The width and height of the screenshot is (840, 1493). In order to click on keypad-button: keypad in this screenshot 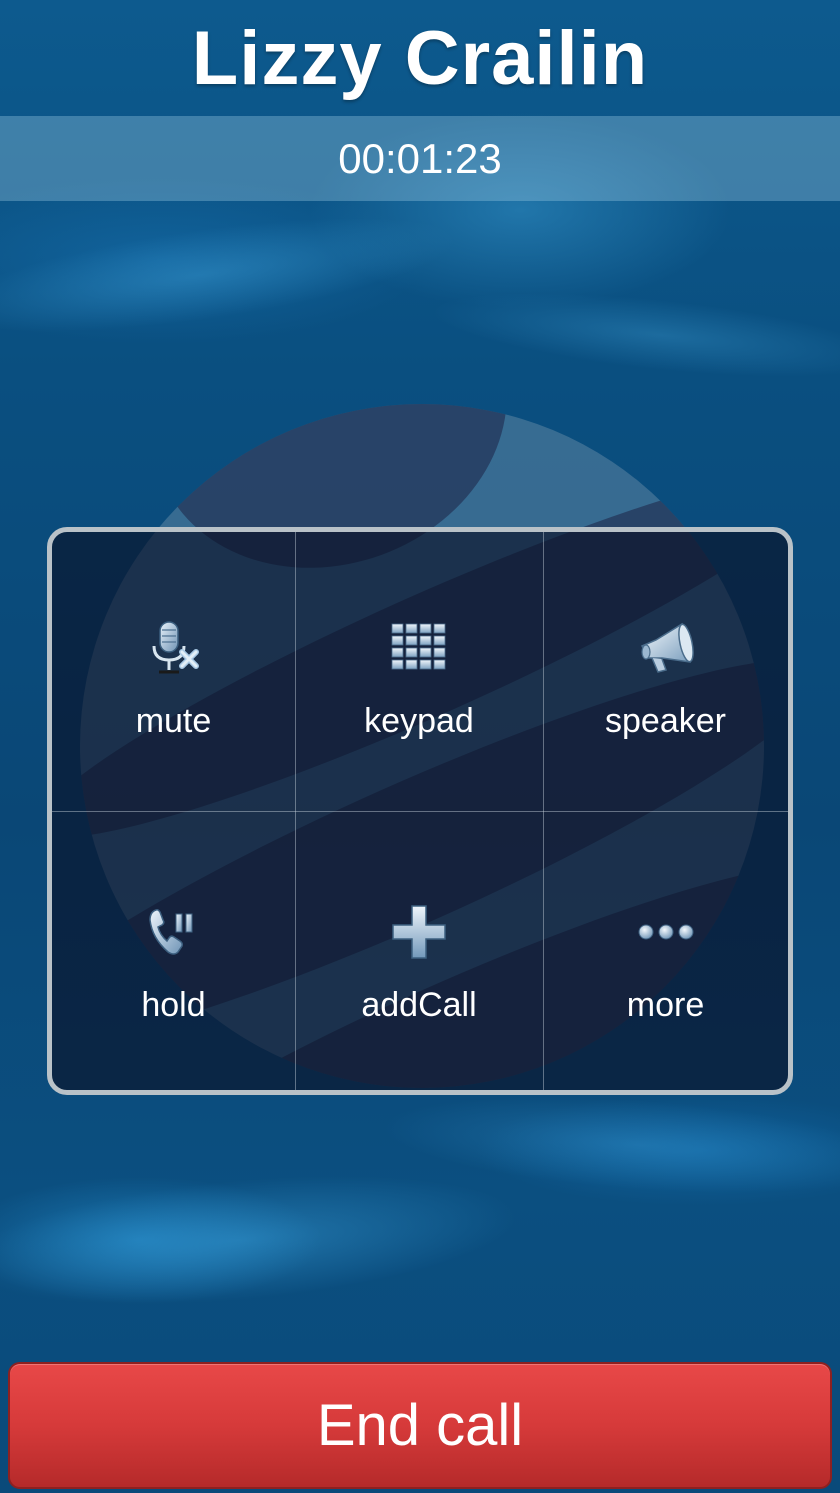, I will do `click(419, 671)`.